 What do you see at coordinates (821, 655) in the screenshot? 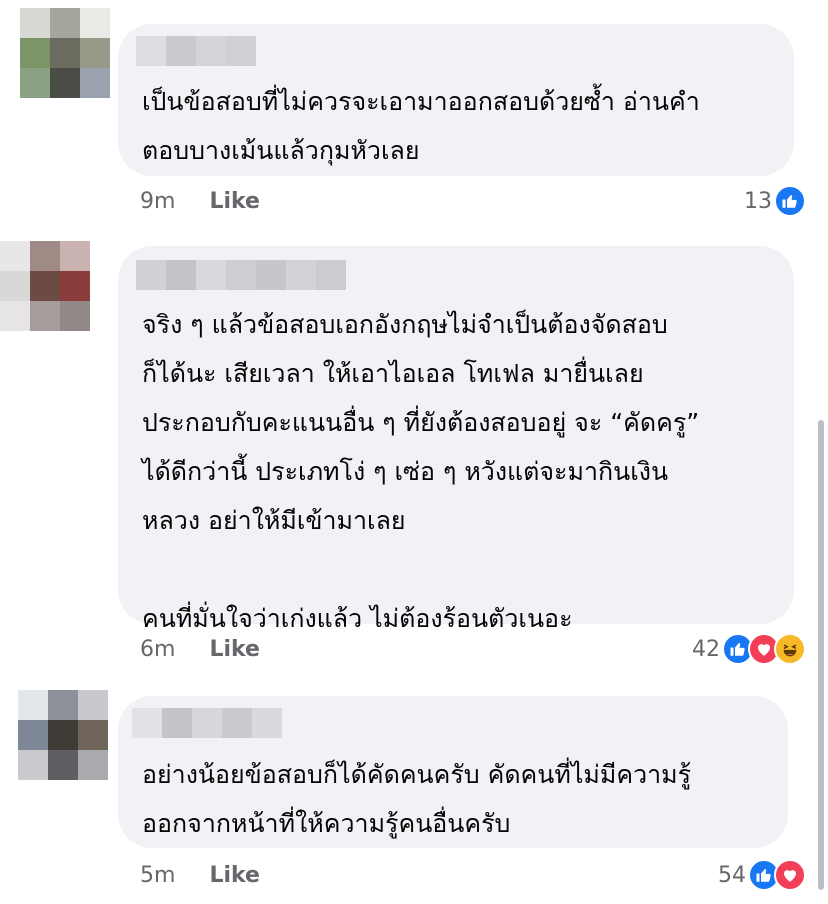
I see `scrollbar` at bounding box center [821, 655].